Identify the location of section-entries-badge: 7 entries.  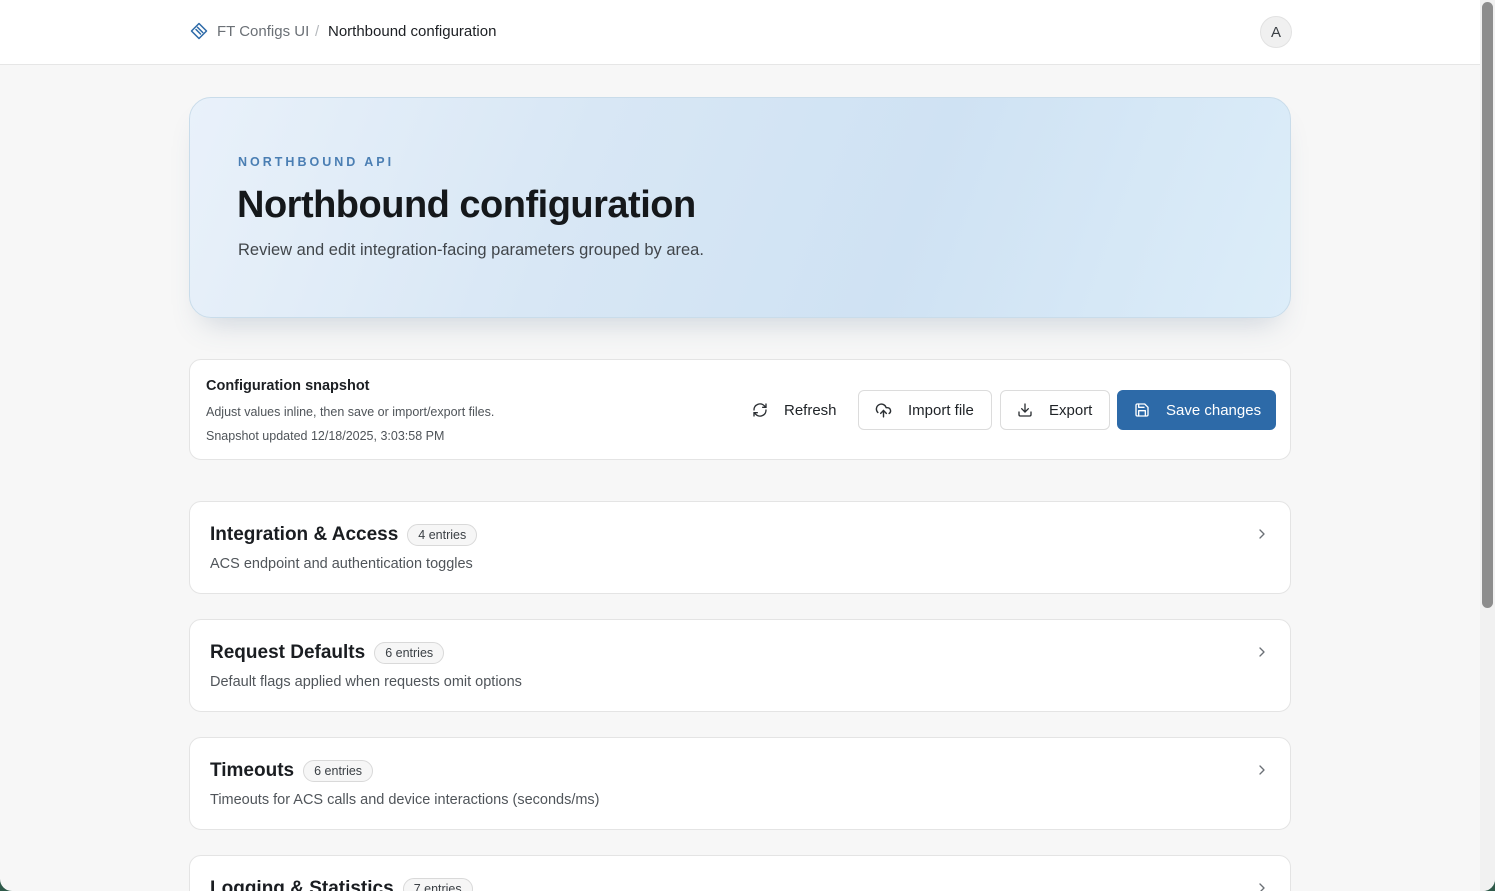
(437, 884).